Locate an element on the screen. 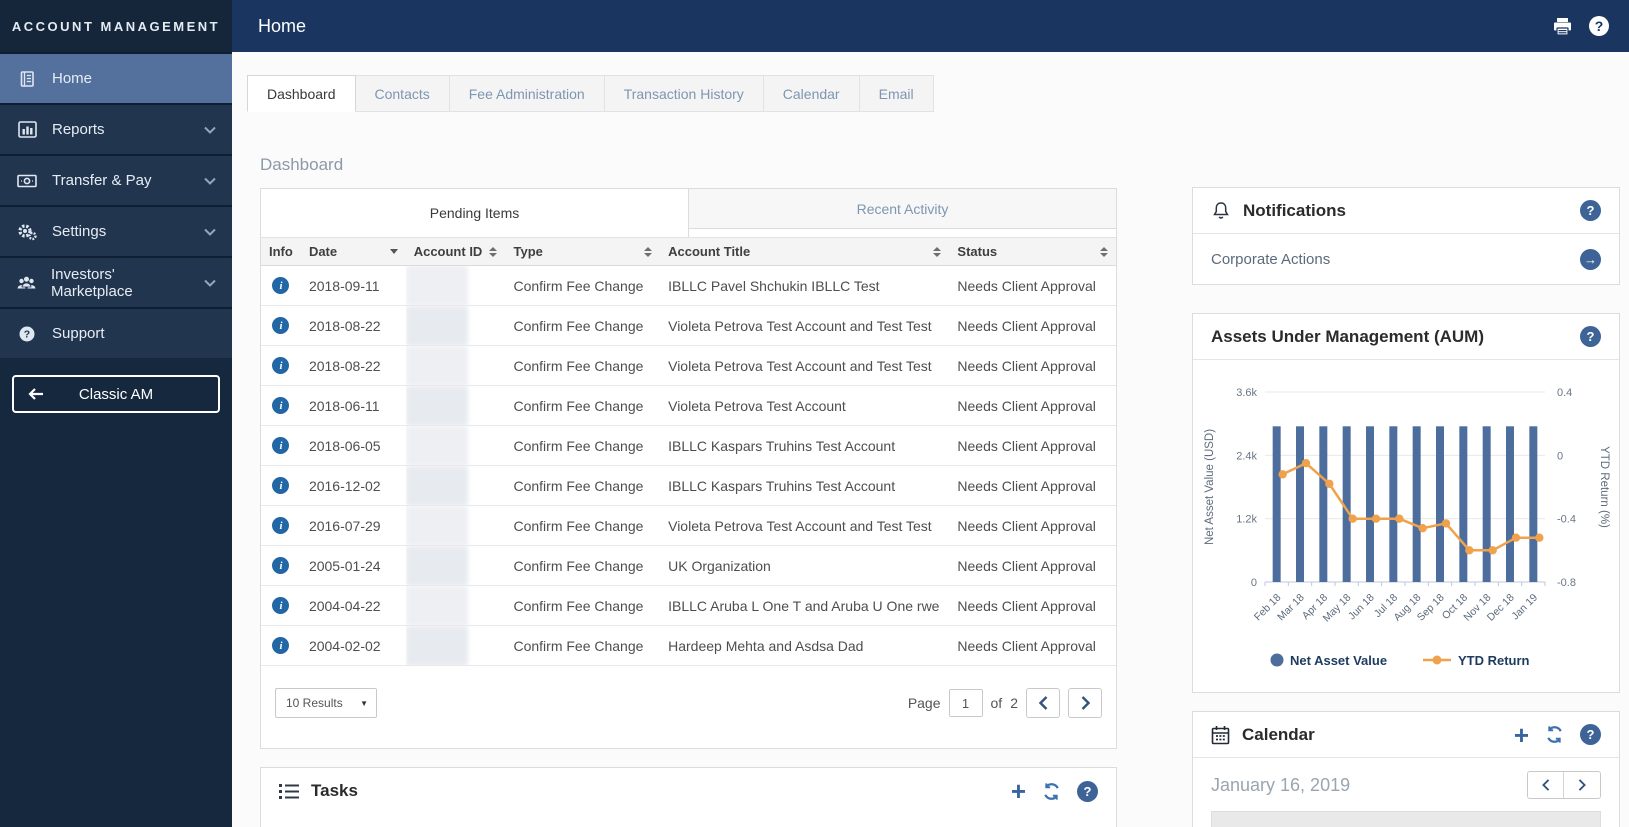  tab-calendar: Calendar is located at coordinates (811, 93).